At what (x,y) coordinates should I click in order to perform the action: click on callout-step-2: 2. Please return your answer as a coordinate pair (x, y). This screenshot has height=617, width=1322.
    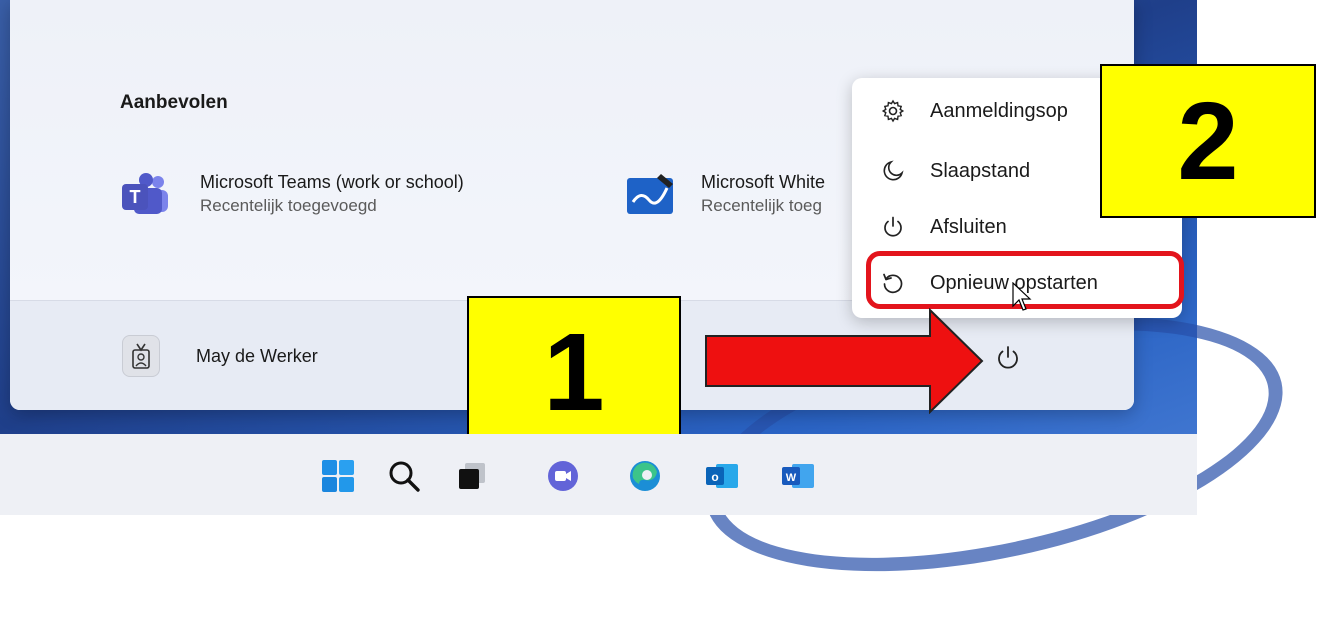
    Looking at the image, I should click on (1208, 141).